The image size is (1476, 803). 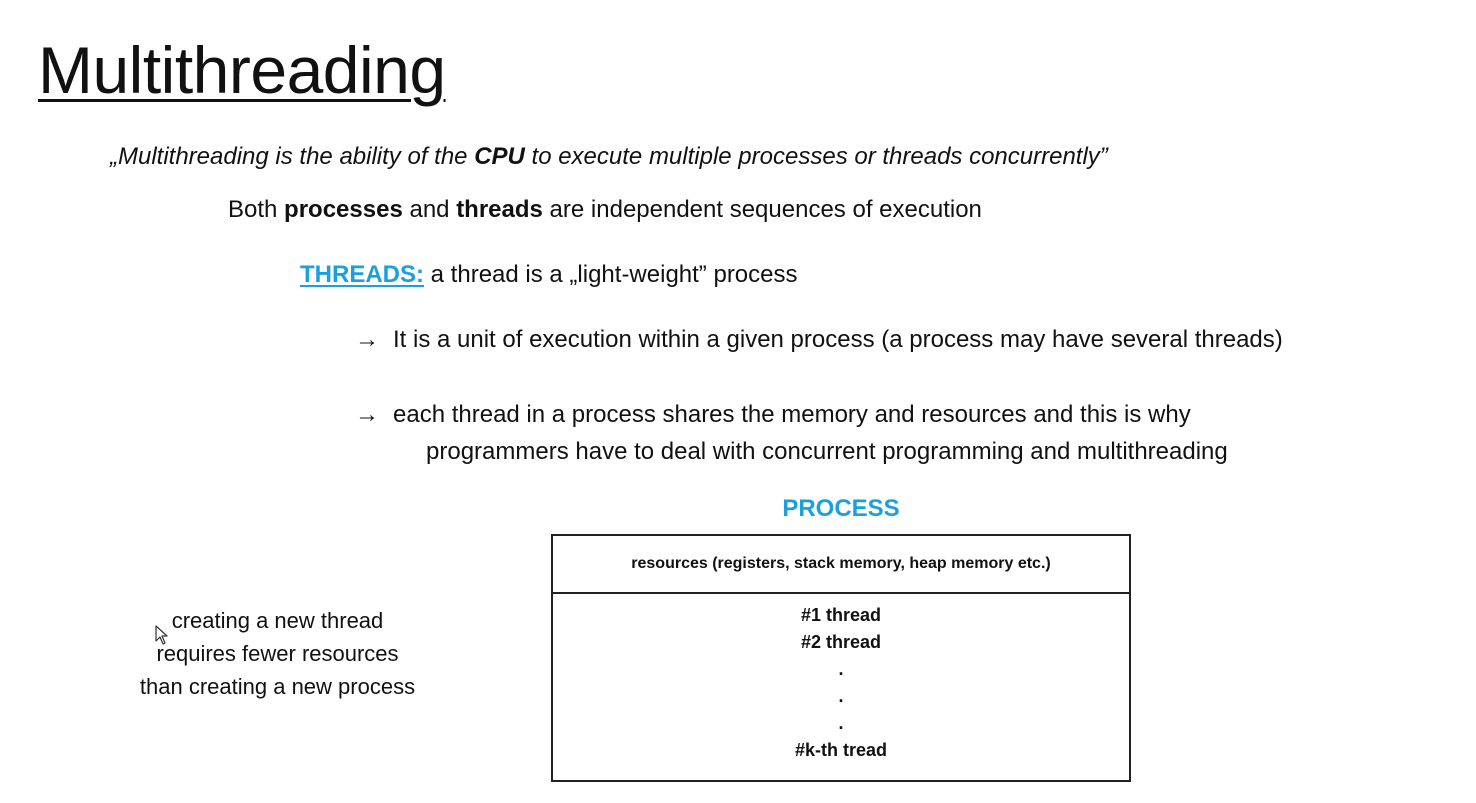 What do you see at coordinates (242, 70) in the screenshot?
I see `slide-title: Multithreading` at bounding box center [242, 70].